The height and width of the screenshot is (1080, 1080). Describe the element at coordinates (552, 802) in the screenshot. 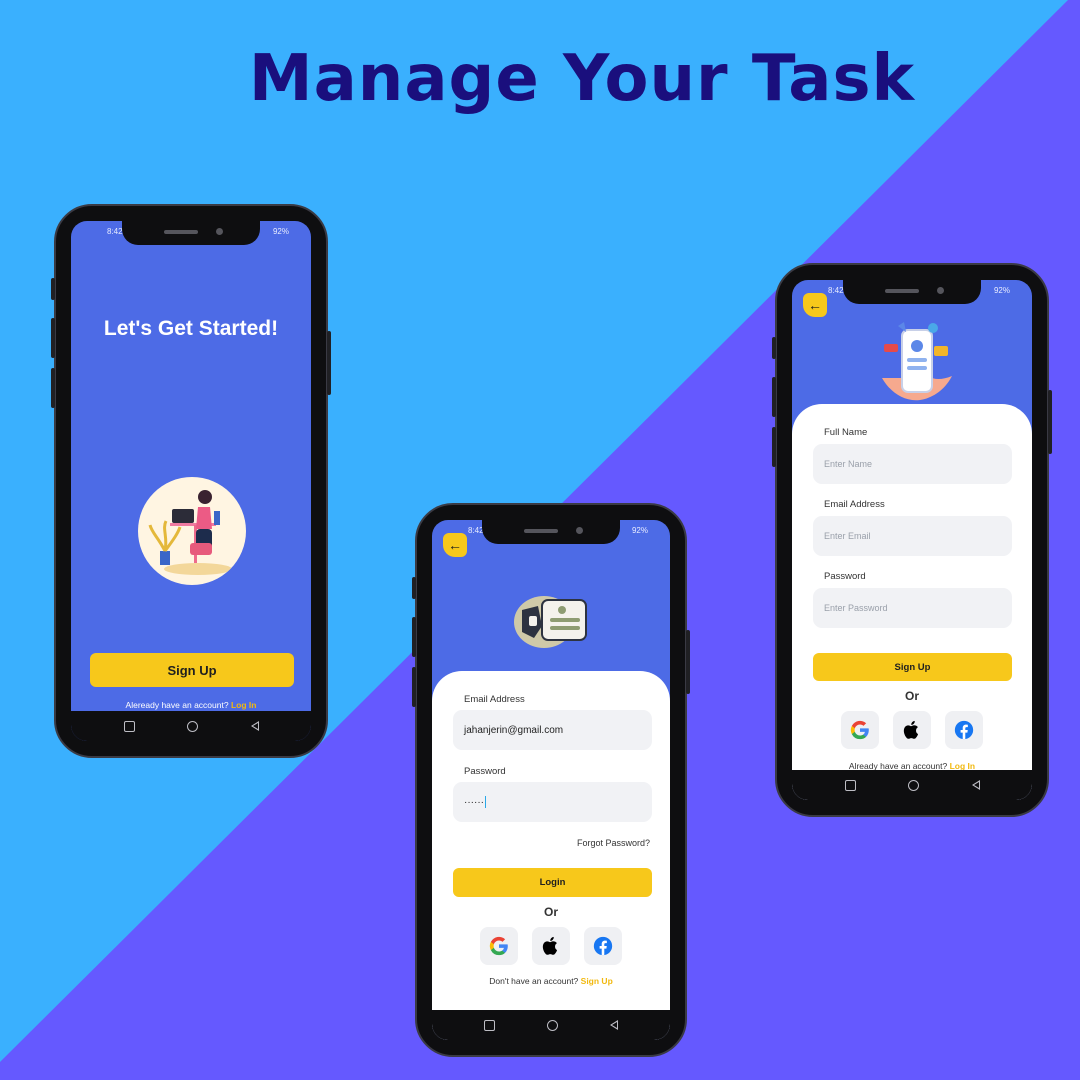

I see `password-field: ······` at that location.